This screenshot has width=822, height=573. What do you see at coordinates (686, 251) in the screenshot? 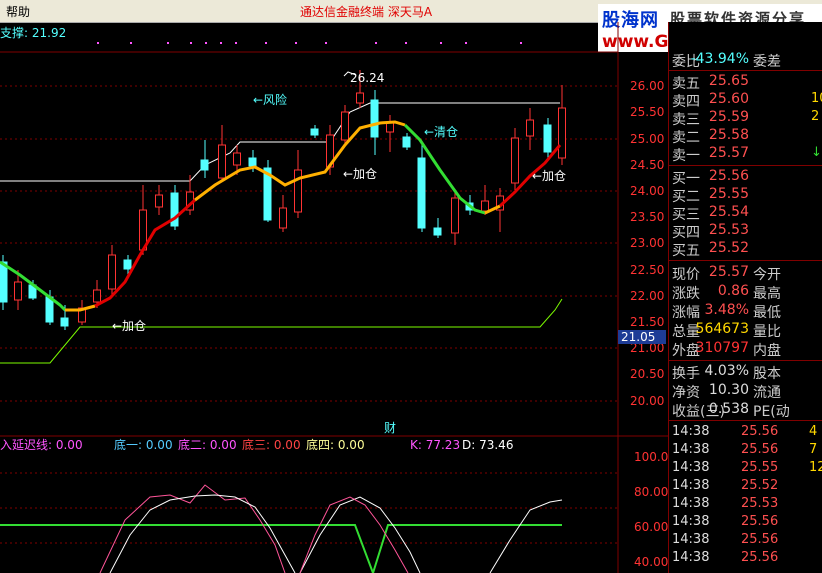
I see `bid-label: 买五` at bounding box center [686, 251].